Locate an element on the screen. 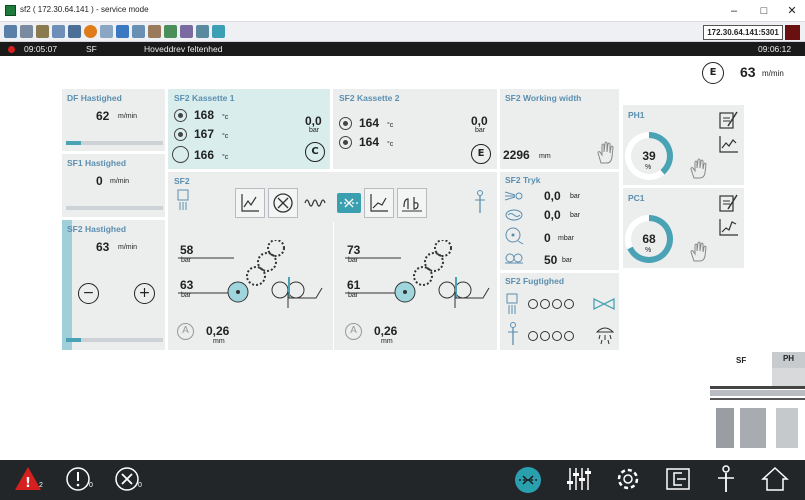 This screenshot has height=500, width=805. roll-lift-button is located at coordinates (283, 203).